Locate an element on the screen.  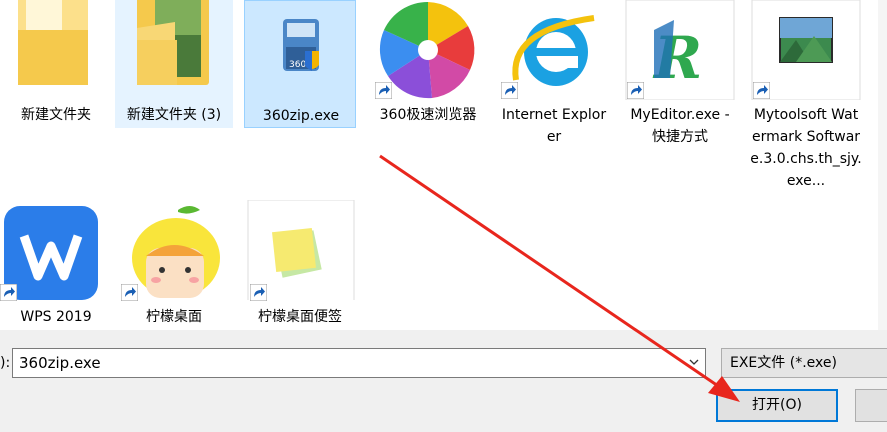
file-label: WPS 2019 is located at coordinates (56, 317).